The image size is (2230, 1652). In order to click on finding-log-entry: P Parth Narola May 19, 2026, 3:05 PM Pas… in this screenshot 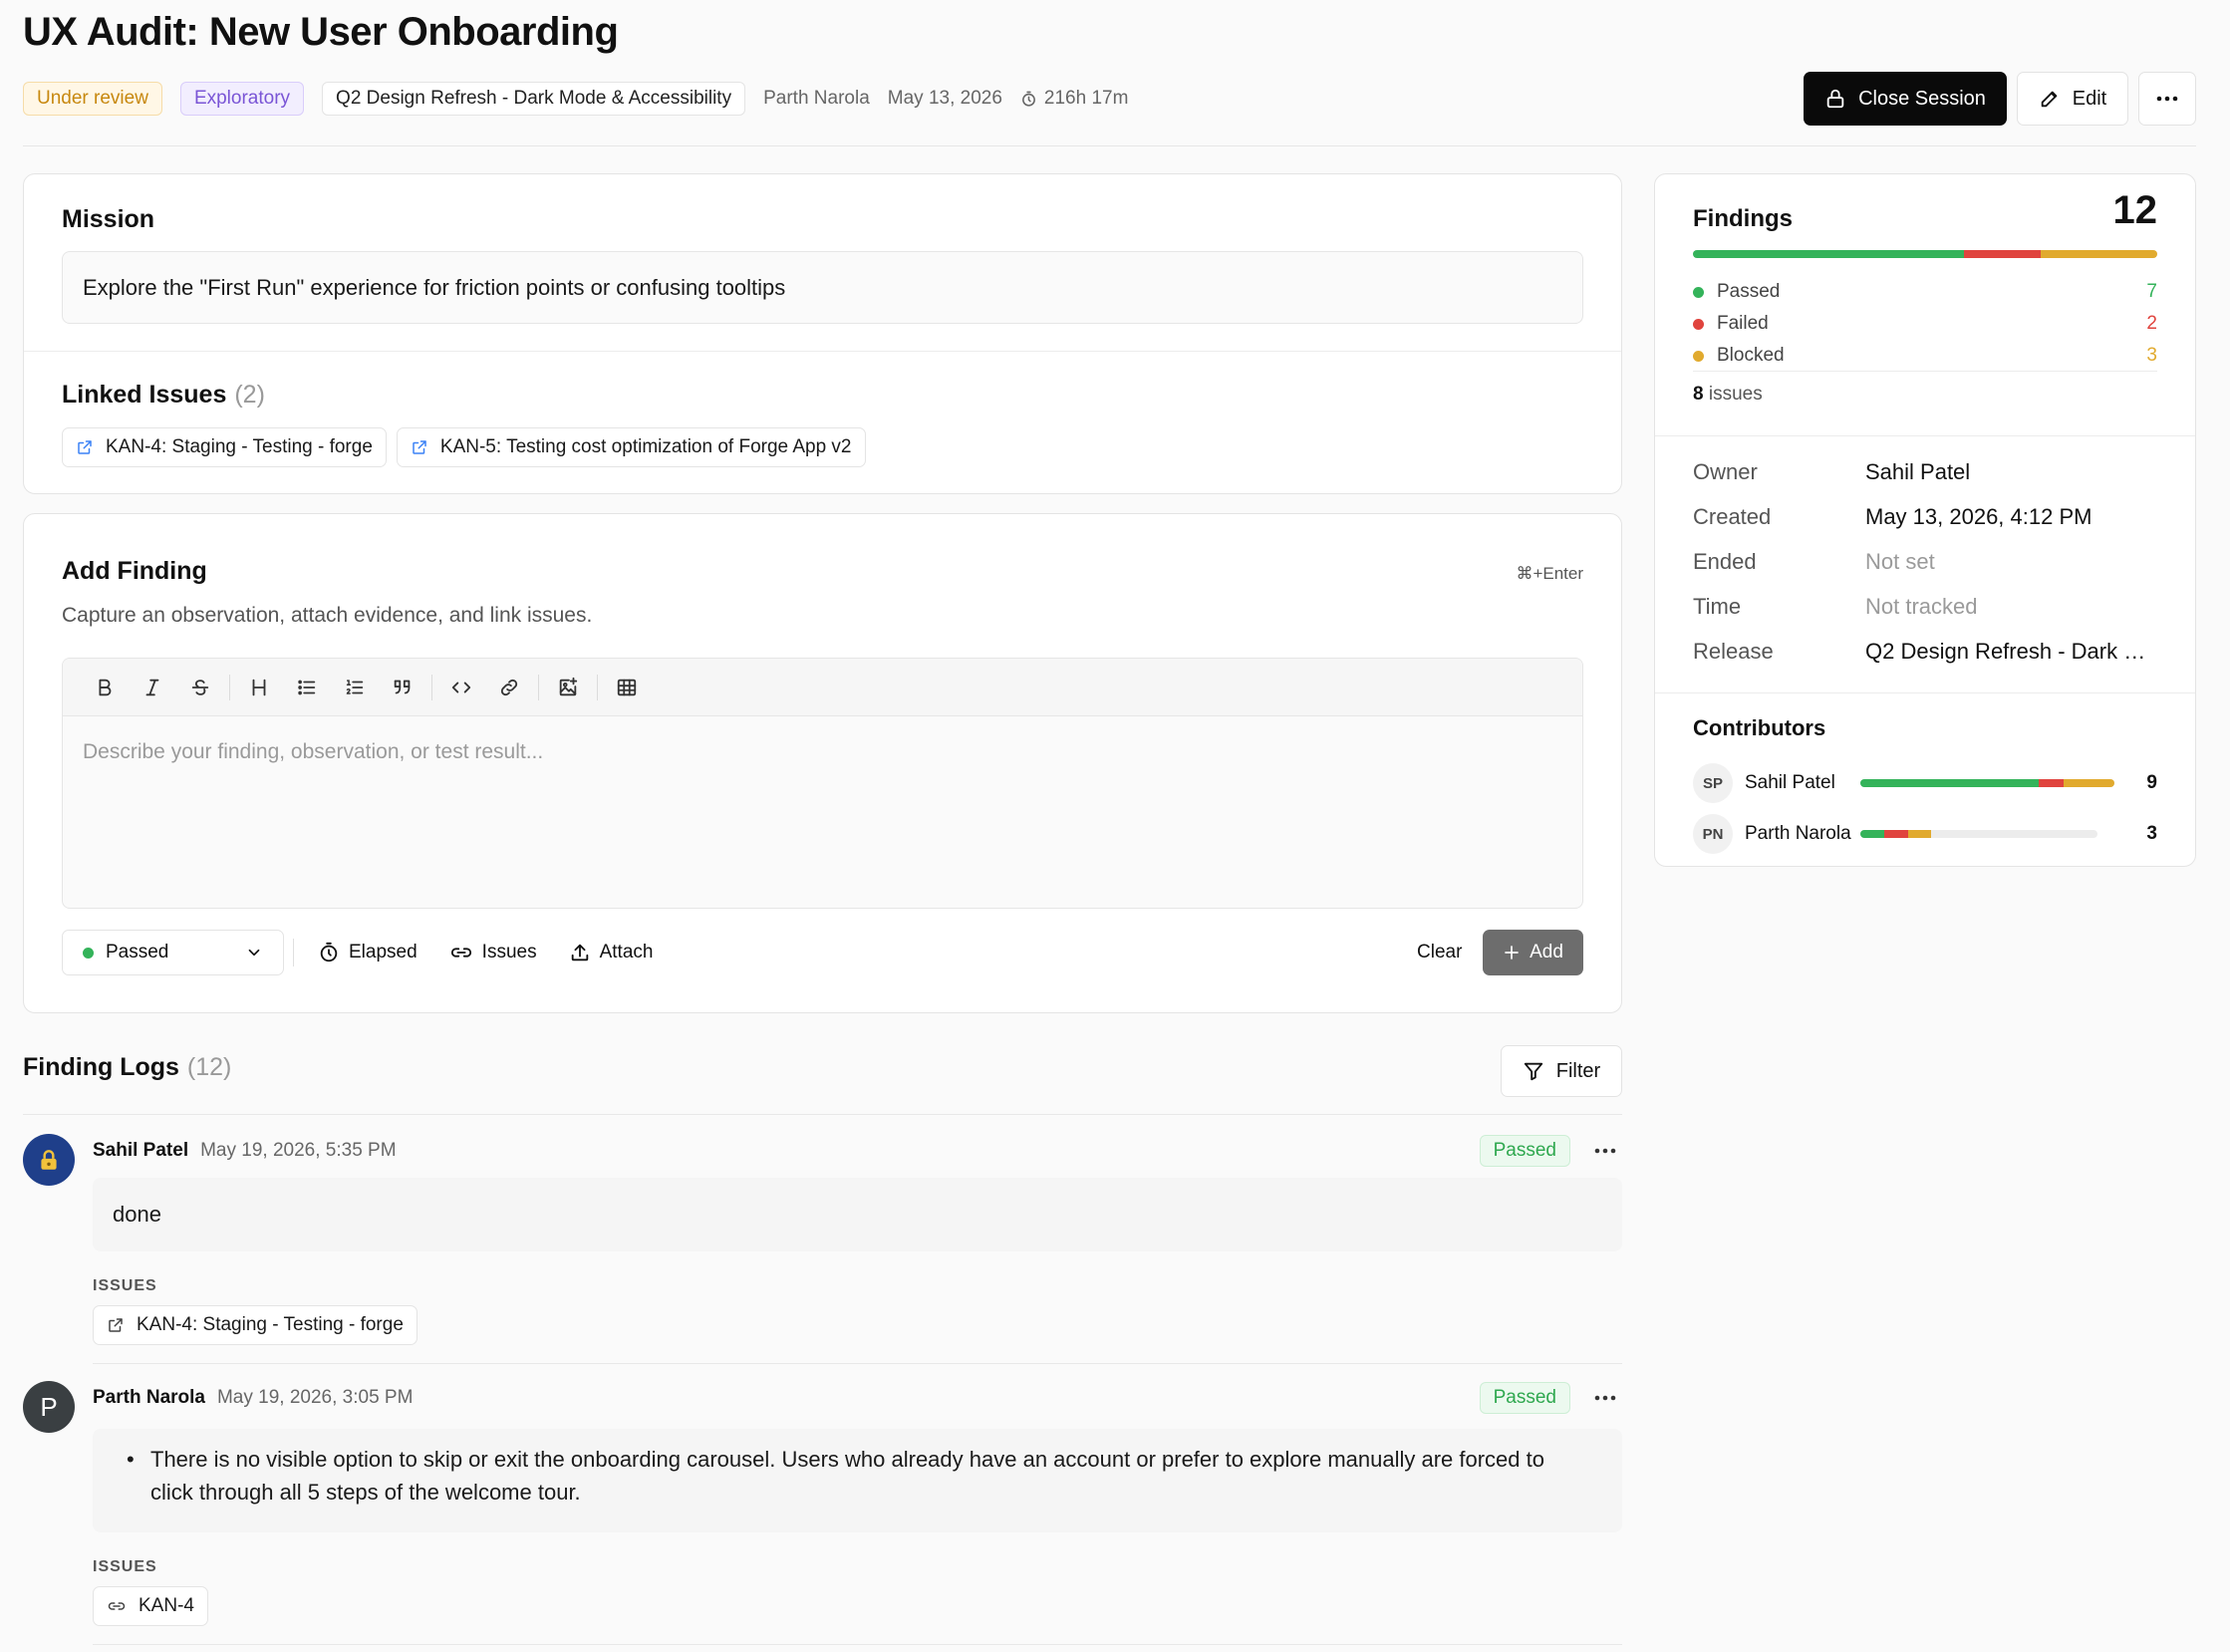, I will do `click(822, 1510)`.